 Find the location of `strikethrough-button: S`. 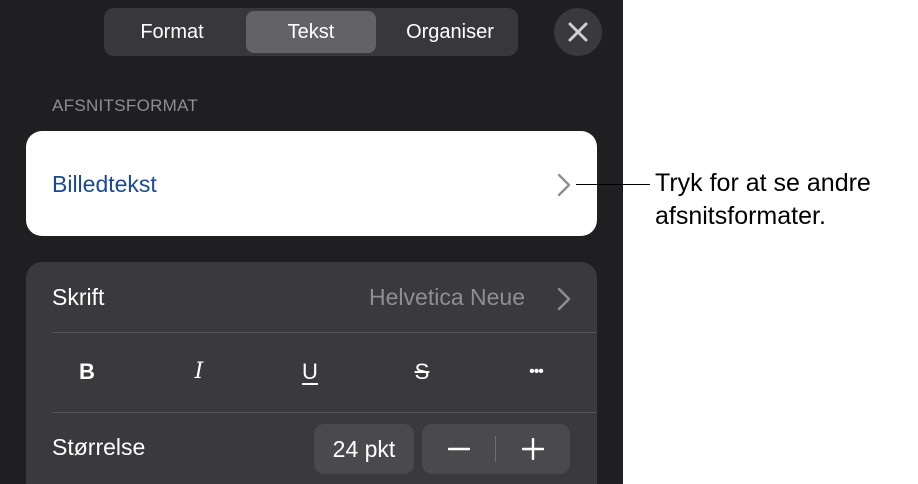

strikethrough-button: S is located at coordinates (422, 372).